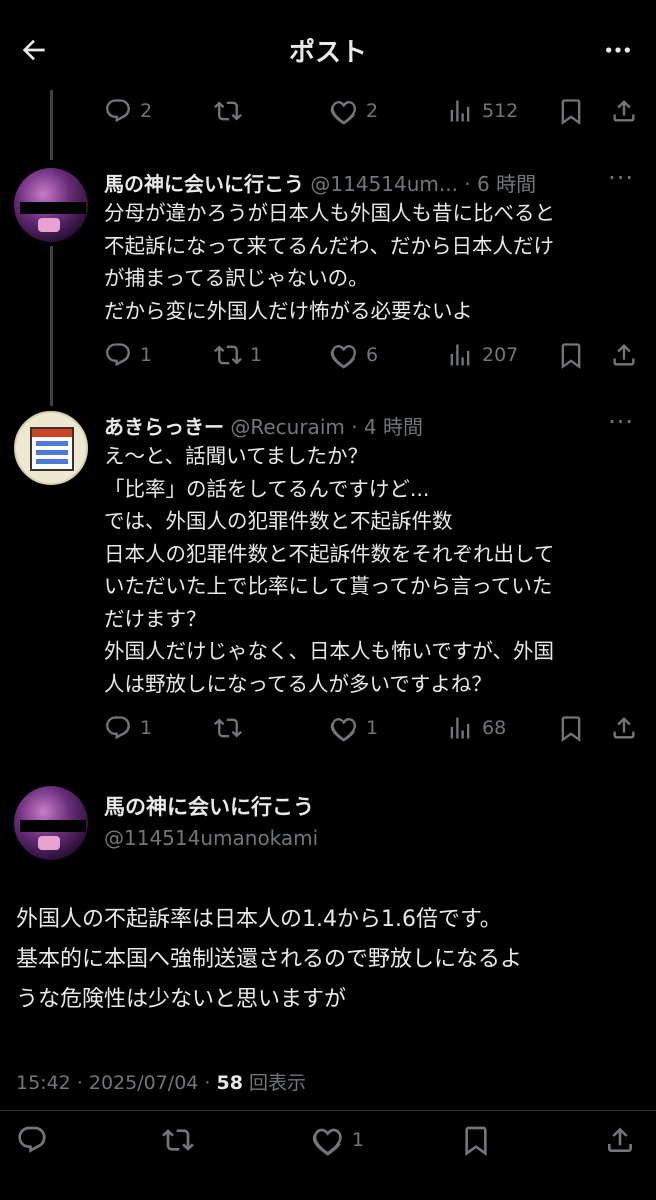 The width and height of the screenshot is (656, 1200). What do you see at coordinates (328, 1110) in the screenshot?
I see `divider` at bounding box center [328, 1110].